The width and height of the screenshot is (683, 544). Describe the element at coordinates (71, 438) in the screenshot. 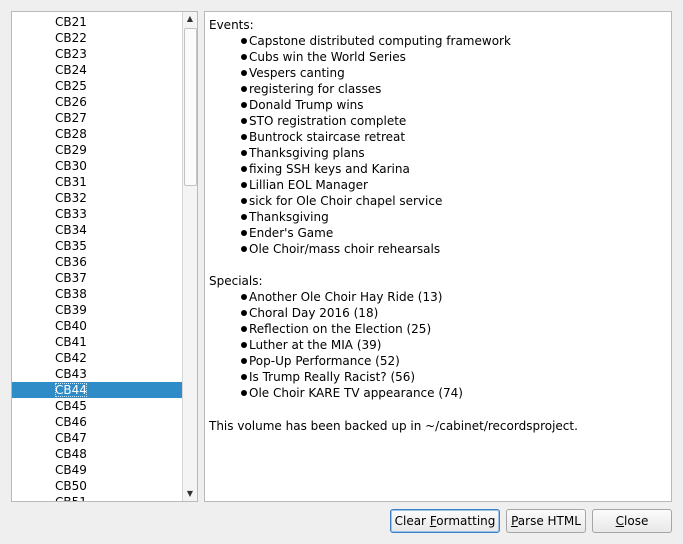

I see `list-item-label: CB47` at that location.